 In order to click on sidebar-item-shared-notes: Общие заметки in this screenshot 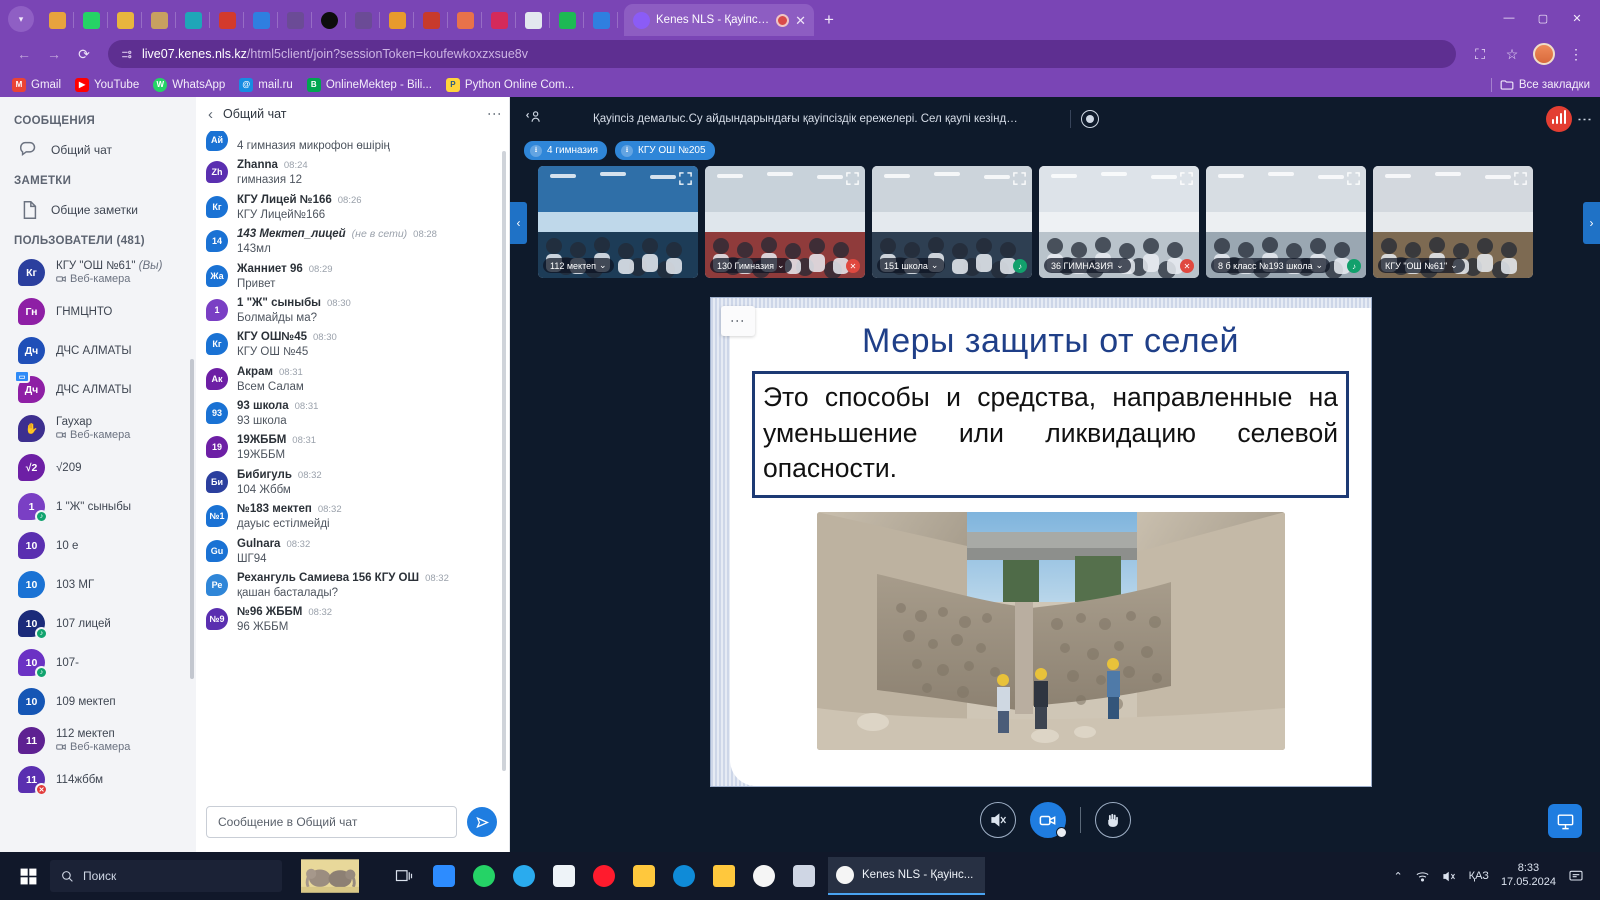, I will do `click(98, 210)`.